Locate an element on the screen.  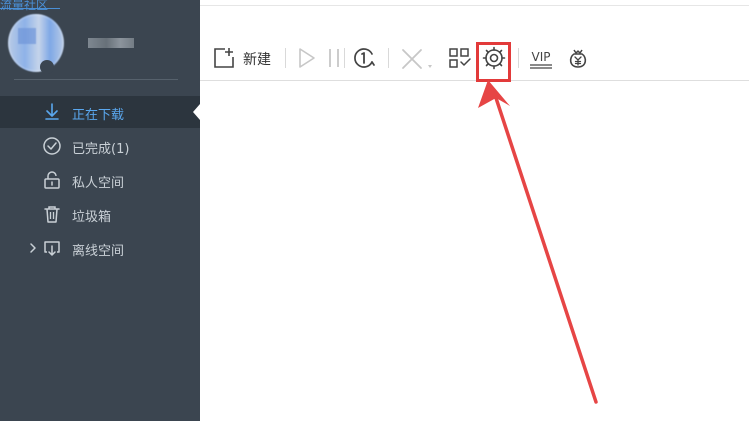
watermark-underline is located at coordinates (30, 8).